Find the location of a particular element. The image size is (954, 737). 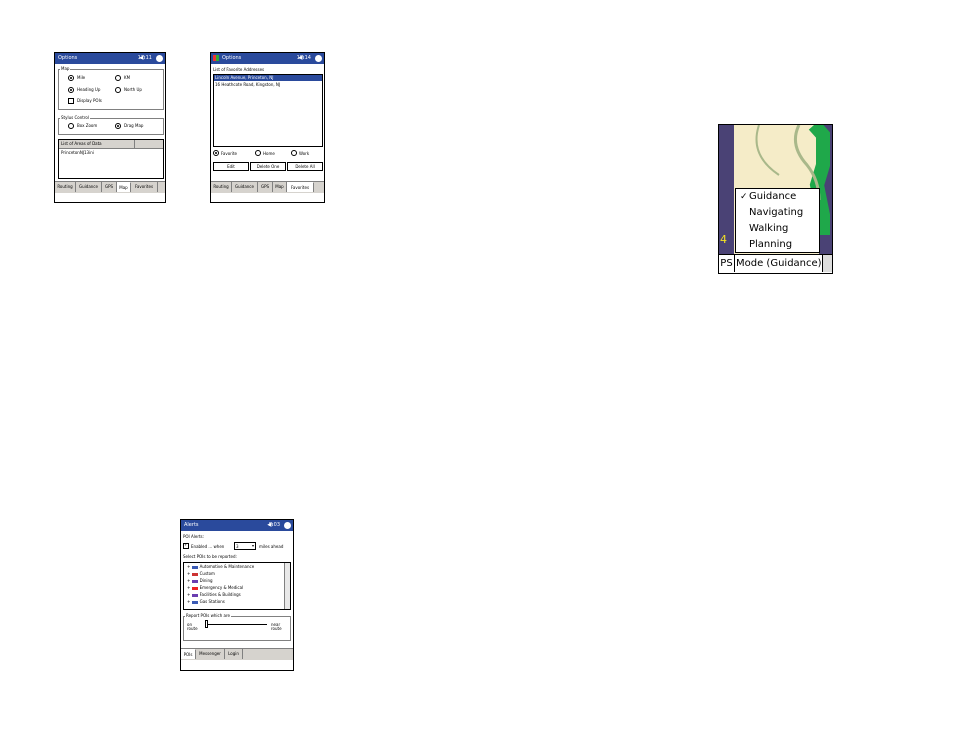

report-label: Report POIs which are is located at coordinates (208, 615).